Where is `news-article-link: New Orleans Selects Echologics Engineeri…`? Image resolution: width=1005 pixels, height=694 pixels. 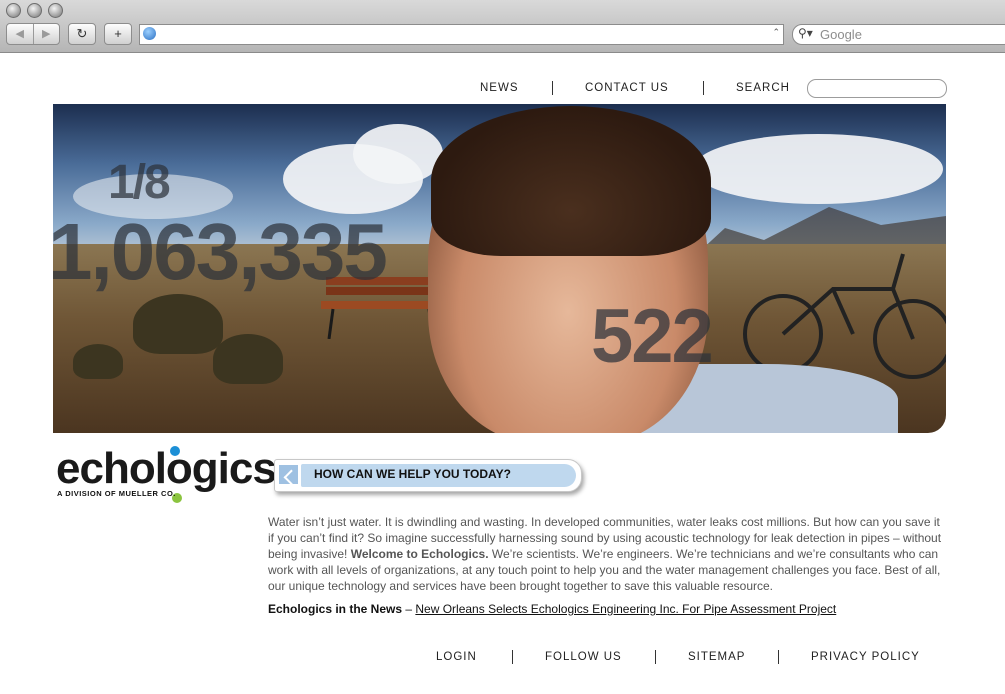
news-article-link: New Orleans Selects Echologics Engineeri… is located at coordinates (625, 609).